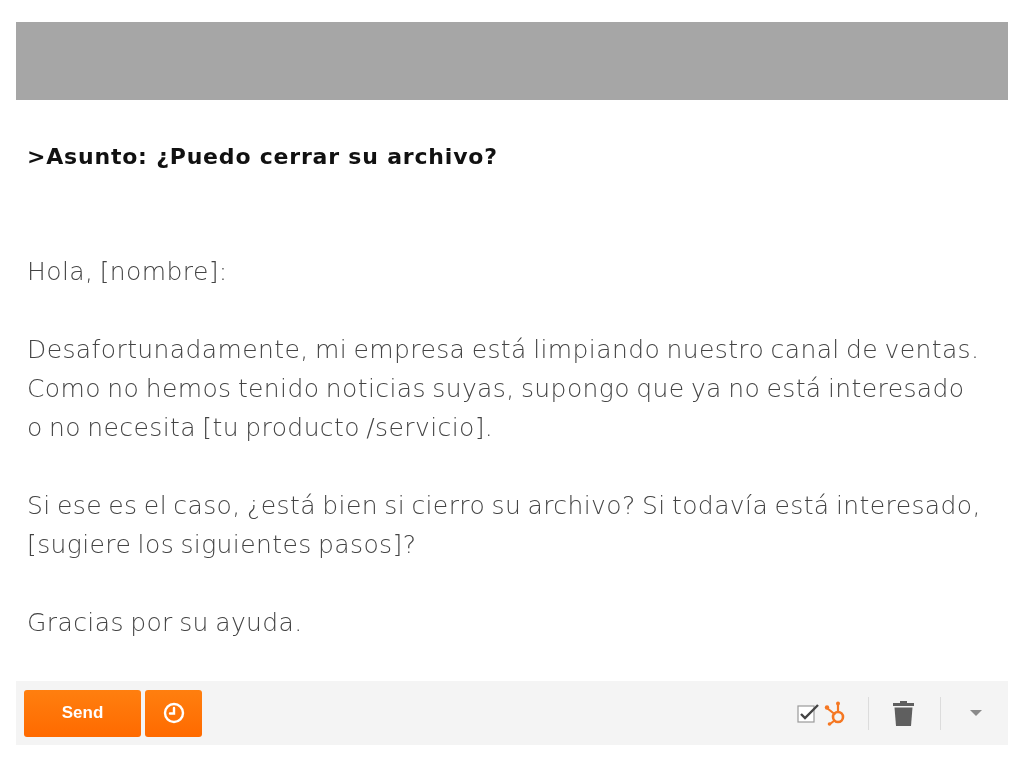  Describe the element at coordinates (165, 623) in the screenshot. I see `body-paragraph: Gracias por su ayuda.` at that location.